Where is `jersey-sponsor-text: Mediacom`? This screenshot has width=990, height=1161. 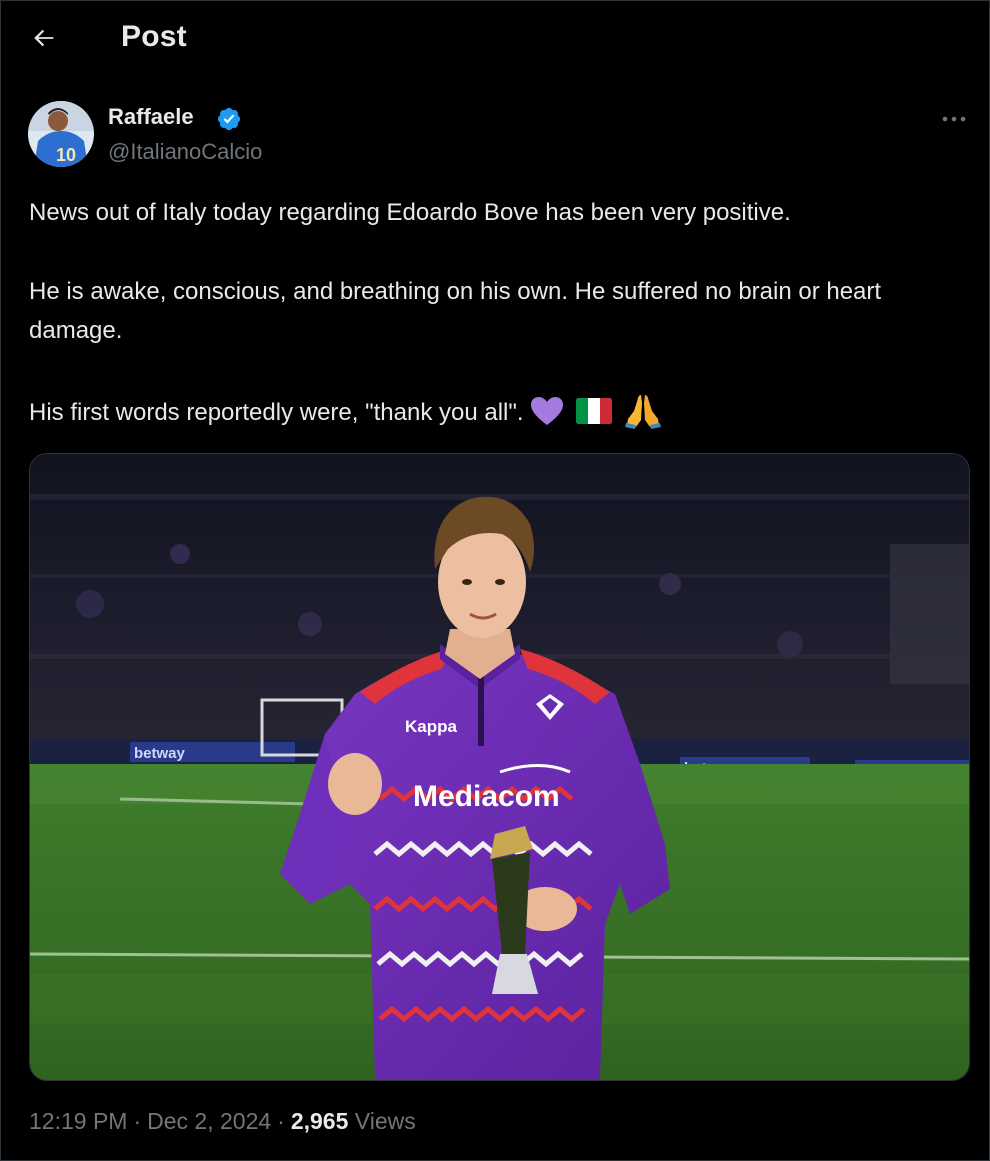
jersey-sponsor-text: Mediacom is located at coordinates (486, 796).